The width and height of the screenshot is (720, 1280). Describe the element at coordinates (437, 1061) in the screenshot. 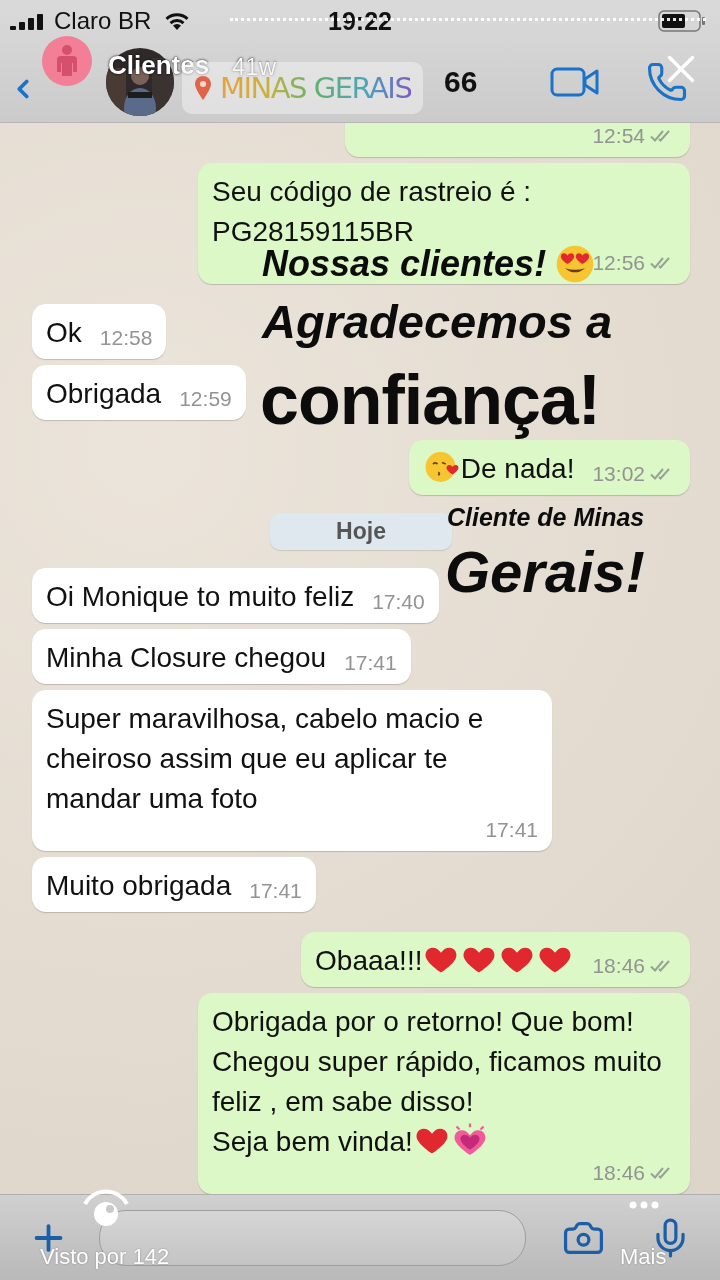

I see `message-text: Obrigada por o retorno! Que bom! Chegou super rápido, ficamos muito feliz , em sabe disso!` at that location.